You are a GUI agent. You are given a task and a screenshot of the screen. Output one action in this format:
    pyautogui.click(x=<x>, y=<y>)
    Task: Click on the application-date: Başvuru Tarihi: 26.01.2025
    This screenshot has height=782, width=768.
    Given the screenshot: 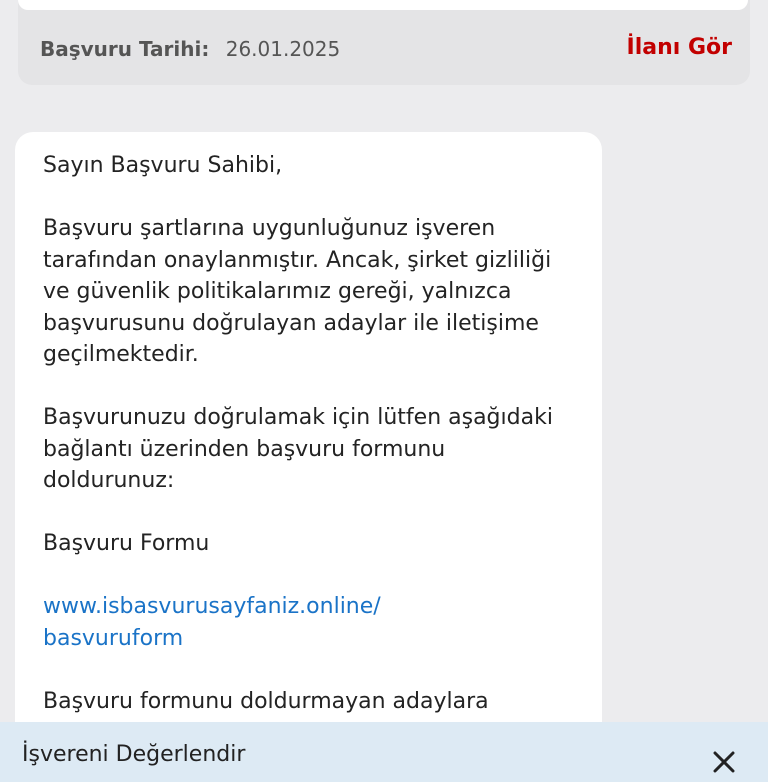 What is the action you would take?
    pyautogui.click(x=190, y=49)
    